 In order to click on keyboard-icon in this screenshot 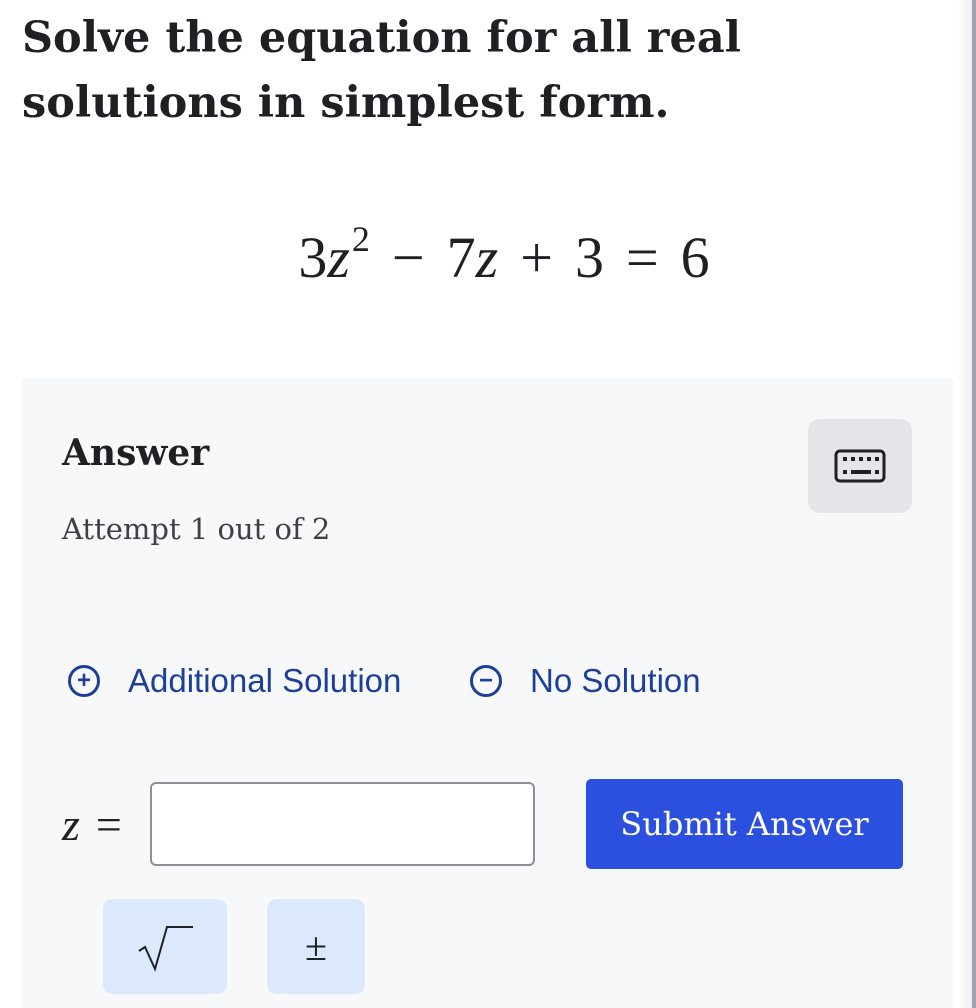, I will do `click(860, 466)`.